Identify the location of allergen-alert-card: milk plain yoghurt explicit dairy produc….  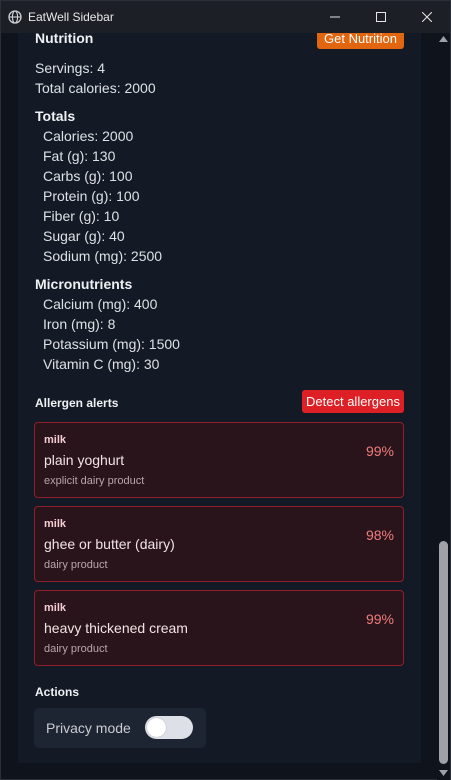
(219, 460).